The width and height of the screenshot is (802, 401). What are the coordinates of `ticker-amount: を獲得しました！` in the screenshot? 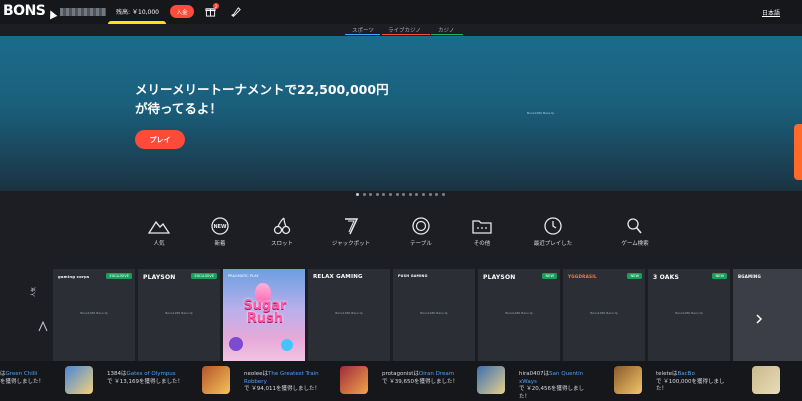 It's located at (22, 381).